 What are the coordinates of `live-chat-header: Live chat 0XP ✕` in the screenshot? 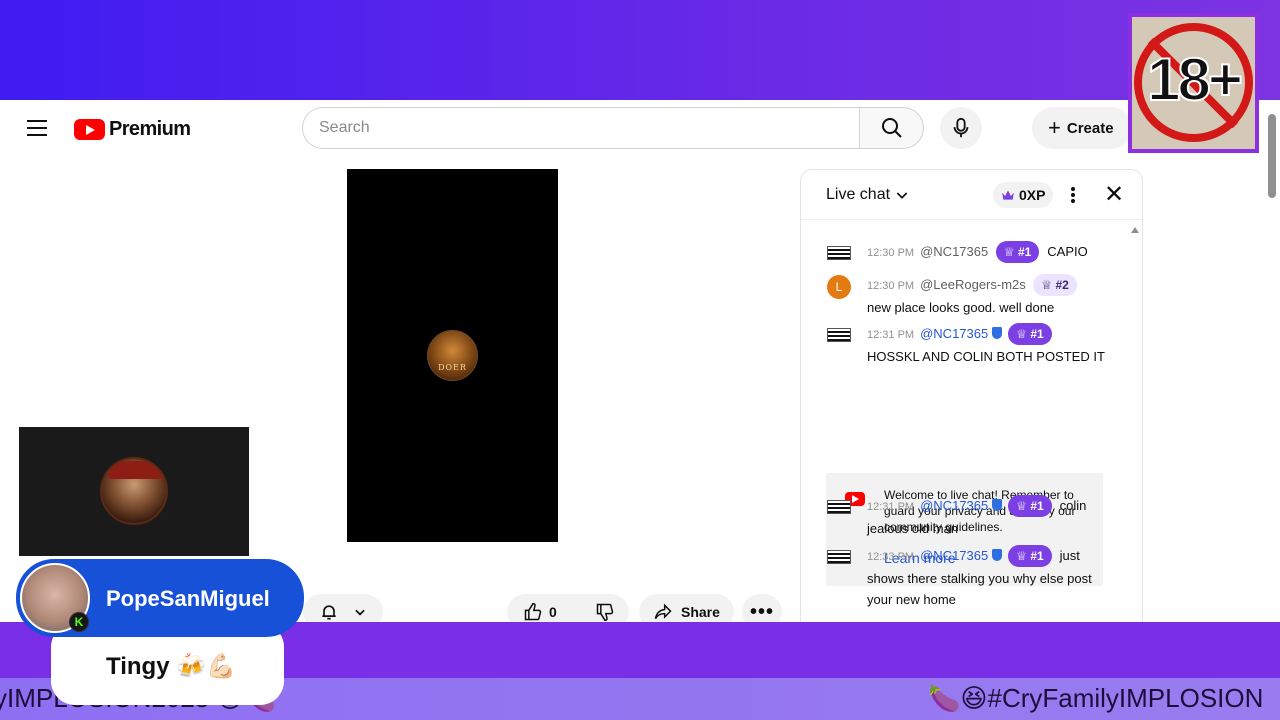 It's located at (971, 195).